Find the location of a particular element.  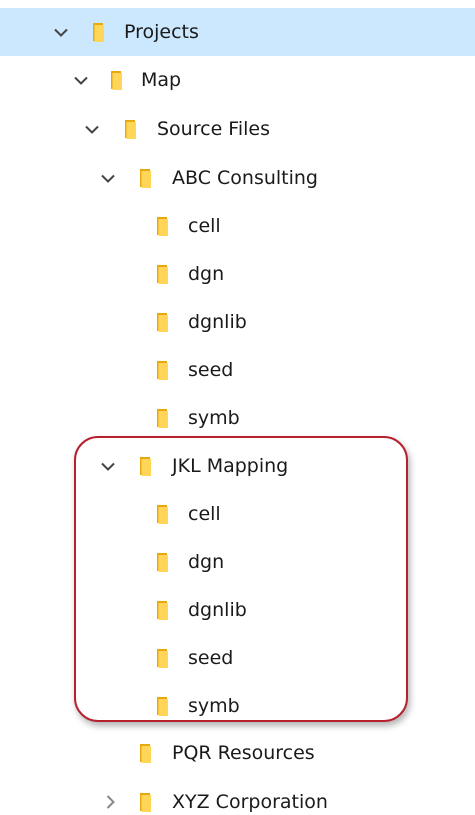

tree-row-label: XYZ Corporation is located at coordinates (250, 802).